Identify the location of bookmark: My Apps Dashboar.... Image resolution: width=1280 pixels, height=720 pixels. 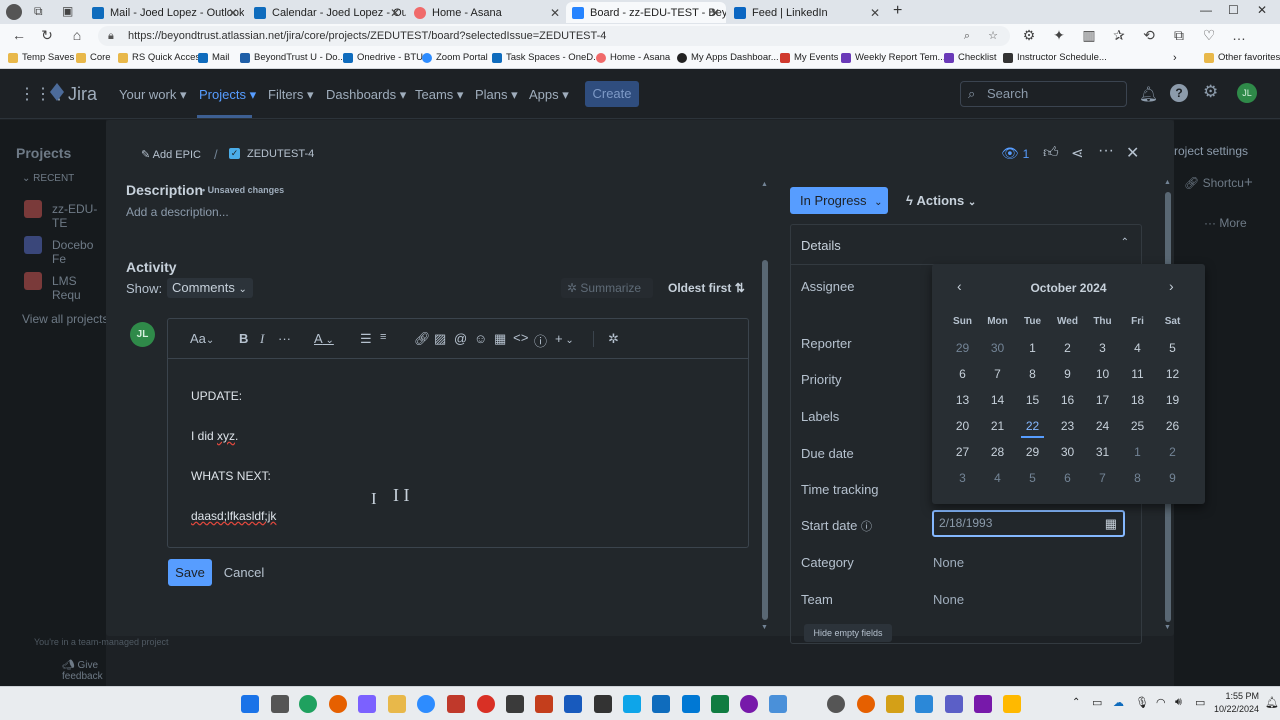
(728, 57).